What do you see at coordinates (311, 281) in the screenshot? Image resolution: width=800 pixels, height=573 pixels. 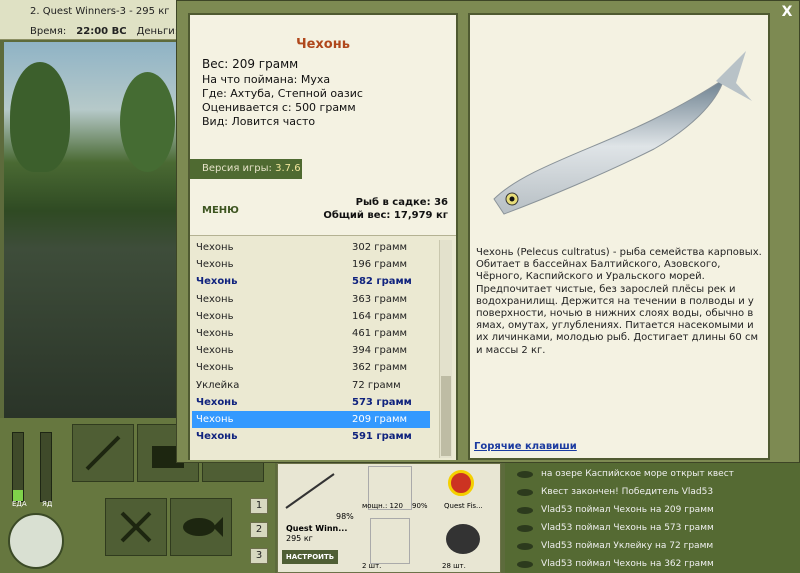 I see `catch-row: Чехонь 582 грамм` at bounding box center [311, 281].